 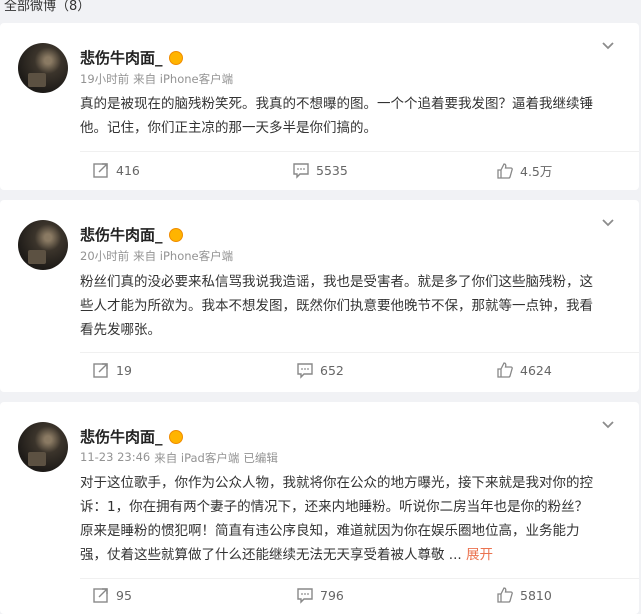 What do you see at coordinates (47, 7) in the screenshot?
I see `page-title: 全部微博（8）` at bounding box center [47, 7].